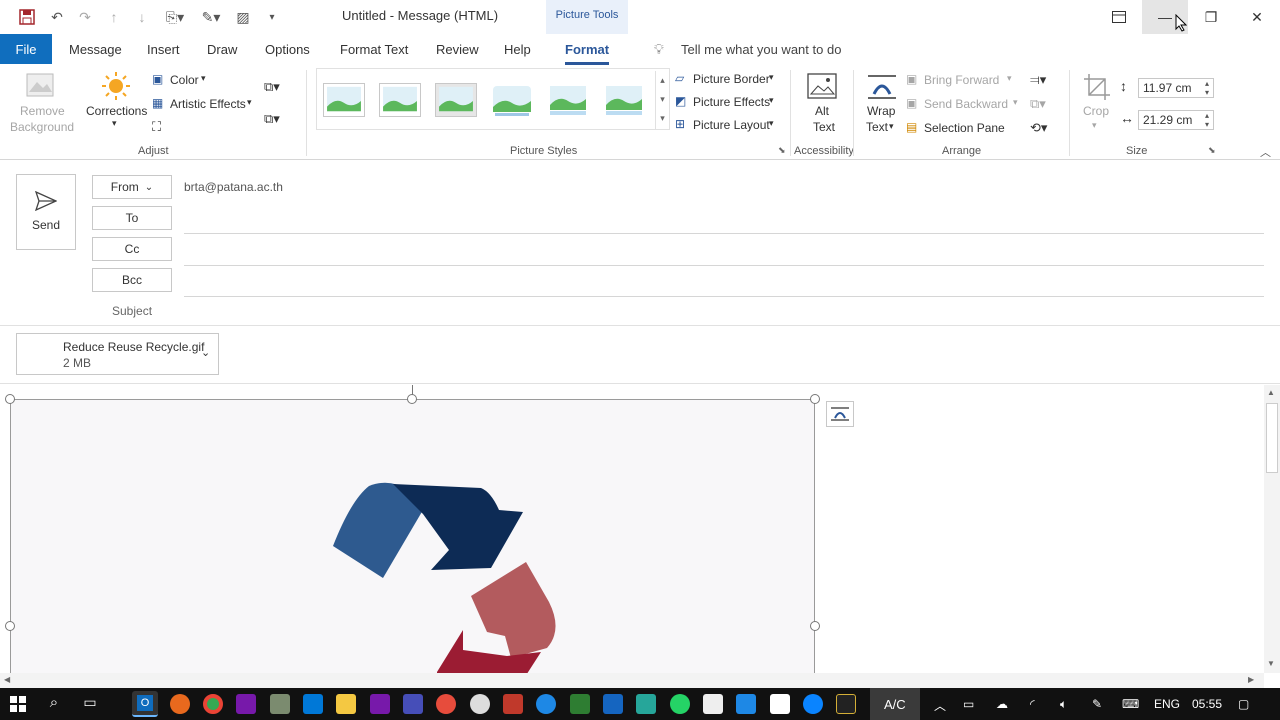 The image size is (1280, 720). Describe the element at coordinates (1176, 120) in the screenshot. I see `width-input: 21.29 cm ▴ ▾` at that location.